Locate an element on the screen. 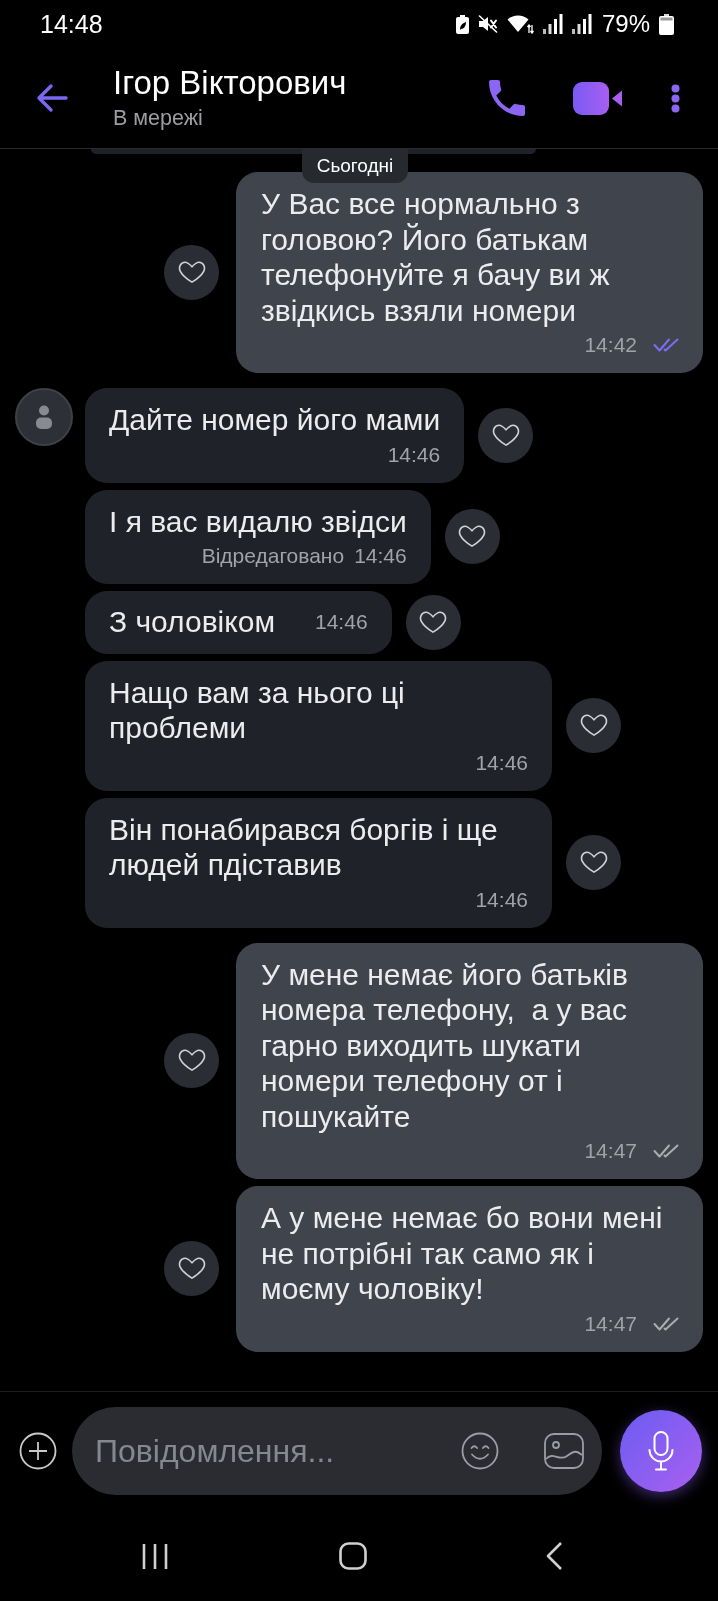 Image resolution: width=718 pixels, height=1601 pixels. wifi-icon is located at coordinates (520, 24).